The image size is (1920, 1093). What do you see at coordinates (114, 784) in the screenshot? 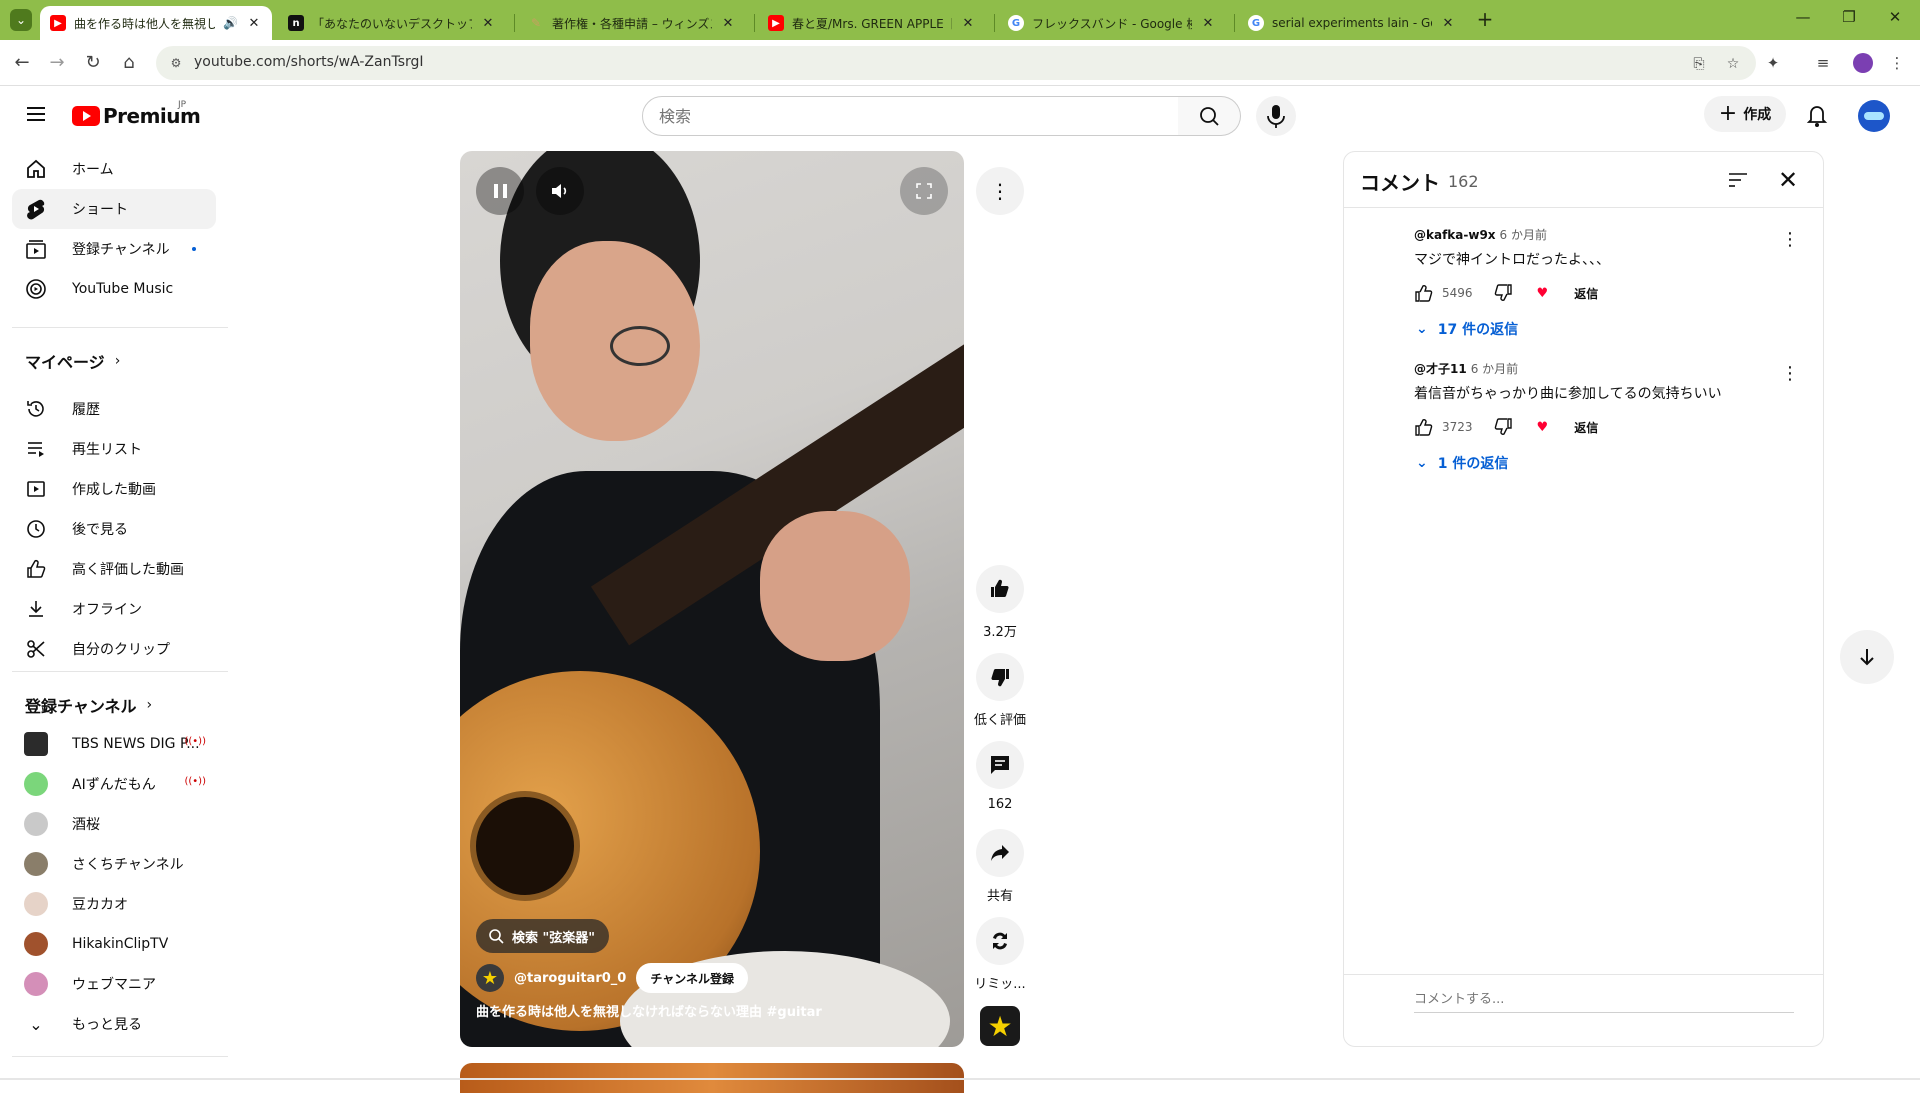
I see `sidebar-channel: AIずんだもん ((•))` at bounding box center [114, 784].